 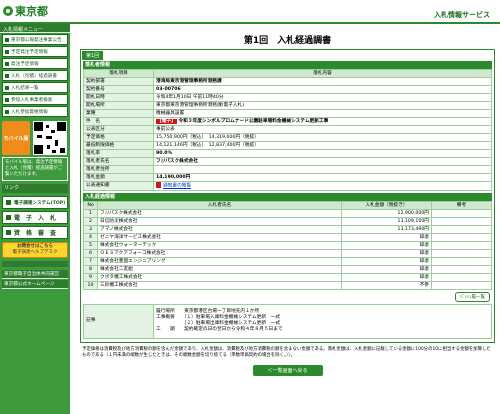 What do you see at coordinates (322, 105) in the screenshot?
I see `row-value: 東京都東京港管理事務所港務課(電子入札)` at bounding box center [322, 105].